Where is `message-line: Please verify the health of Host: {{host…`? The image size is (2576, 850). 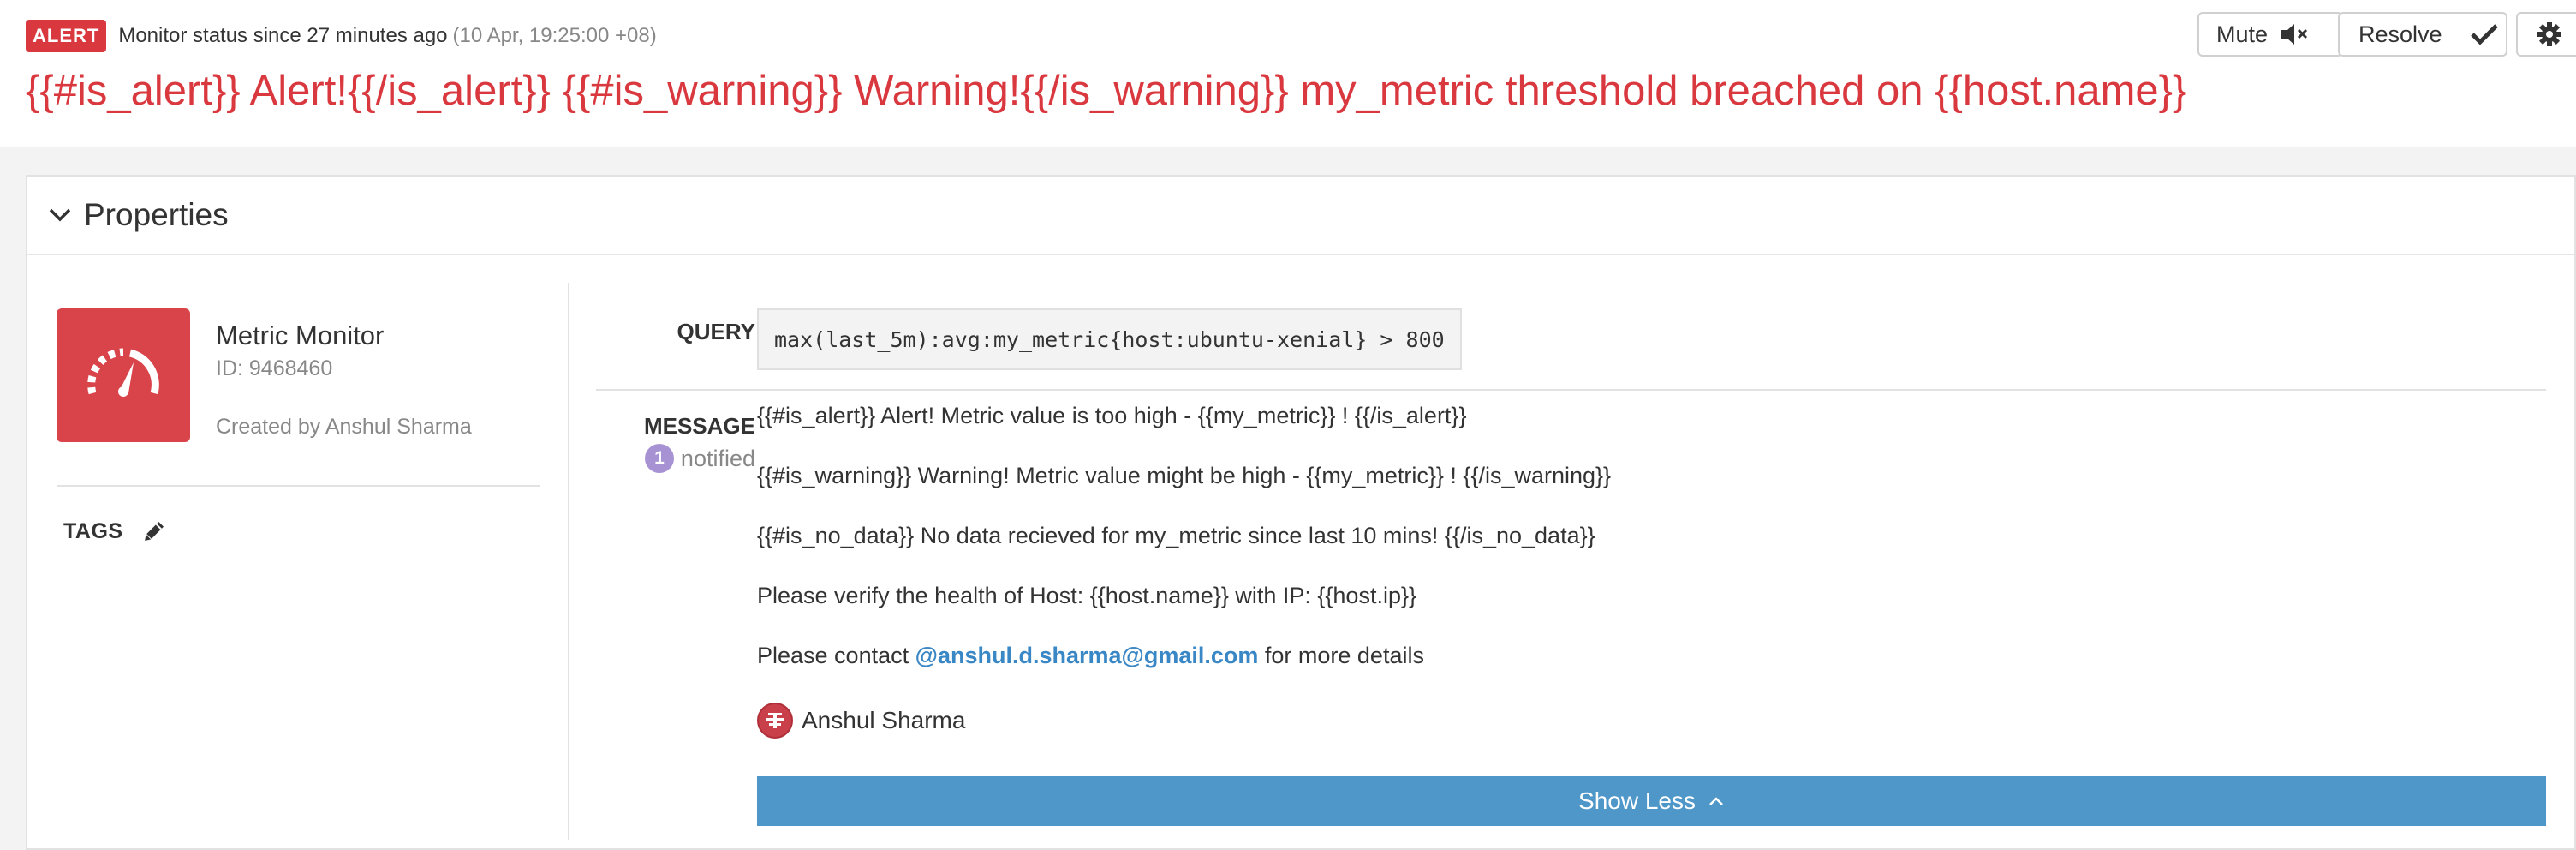
message-line: Please verify the health of Host: {{host… is located at coordinates (1087, 595).